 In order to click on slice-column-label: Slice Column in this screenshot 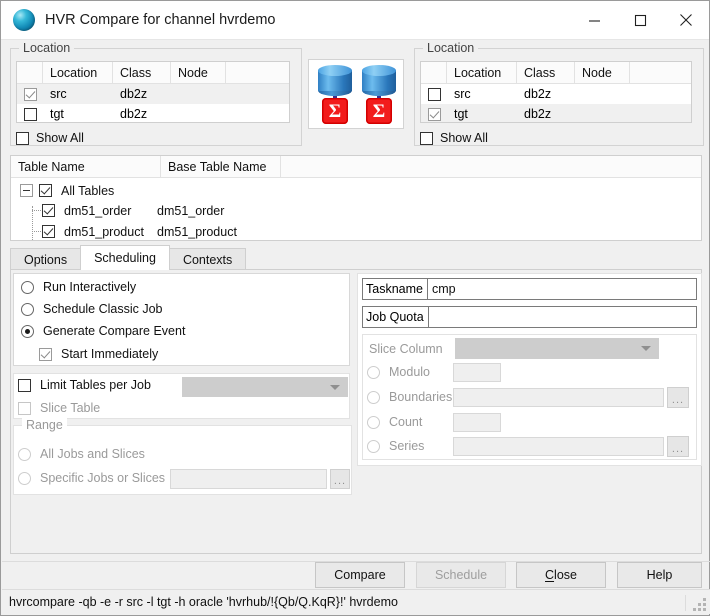, I will do `click(406, 349)`.